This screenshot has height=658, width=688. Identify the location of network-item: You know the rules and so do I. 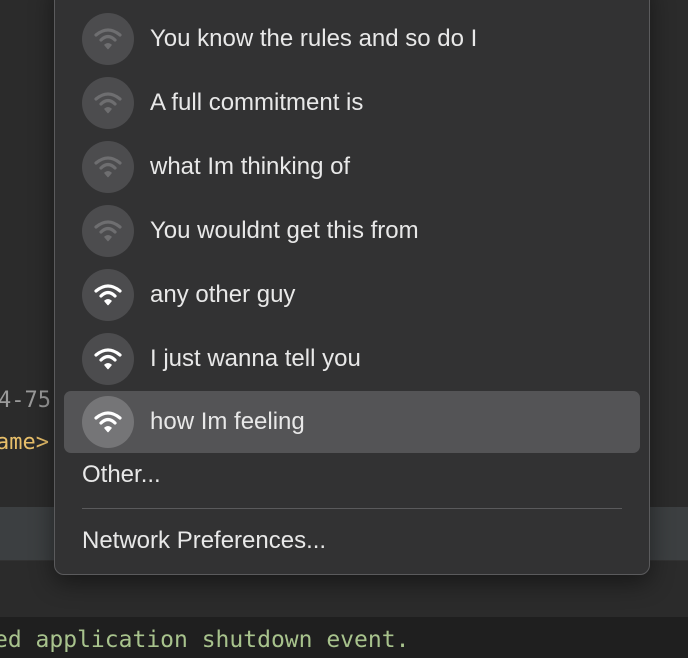
(352, 39).